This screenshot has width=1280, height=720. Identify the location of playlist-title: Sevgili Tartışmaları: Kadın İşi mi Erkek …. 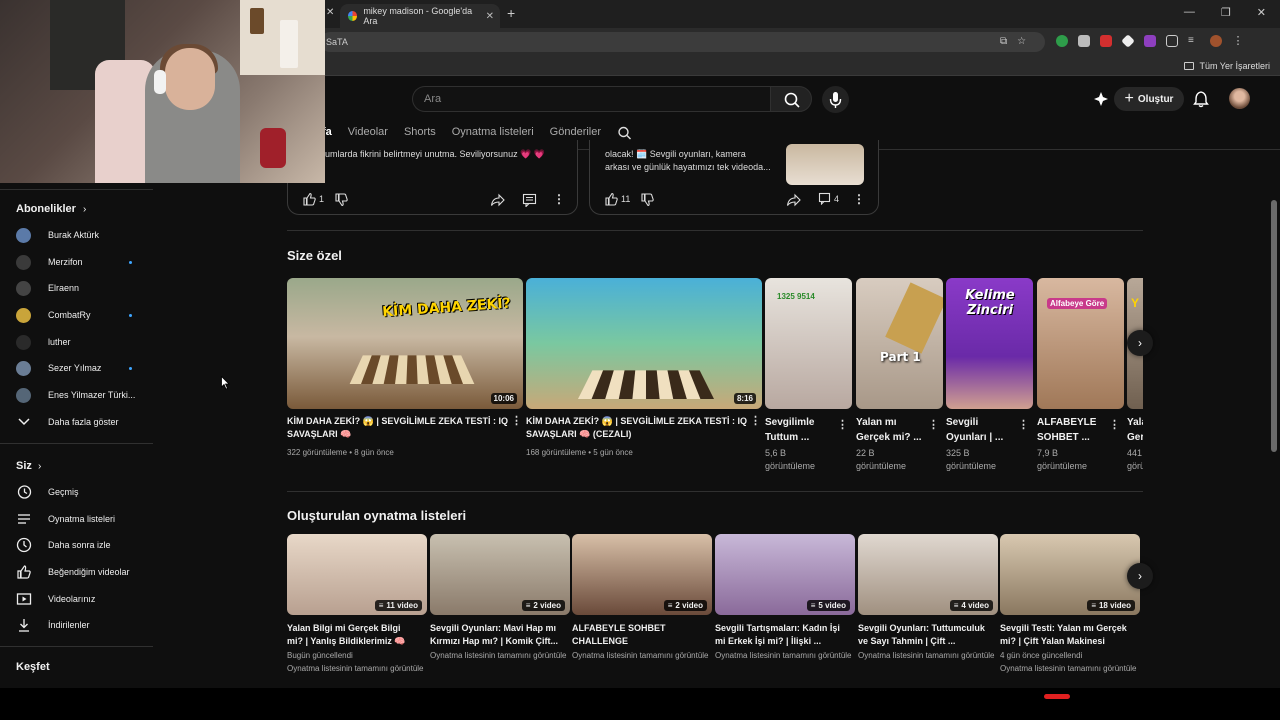
(785, 635).